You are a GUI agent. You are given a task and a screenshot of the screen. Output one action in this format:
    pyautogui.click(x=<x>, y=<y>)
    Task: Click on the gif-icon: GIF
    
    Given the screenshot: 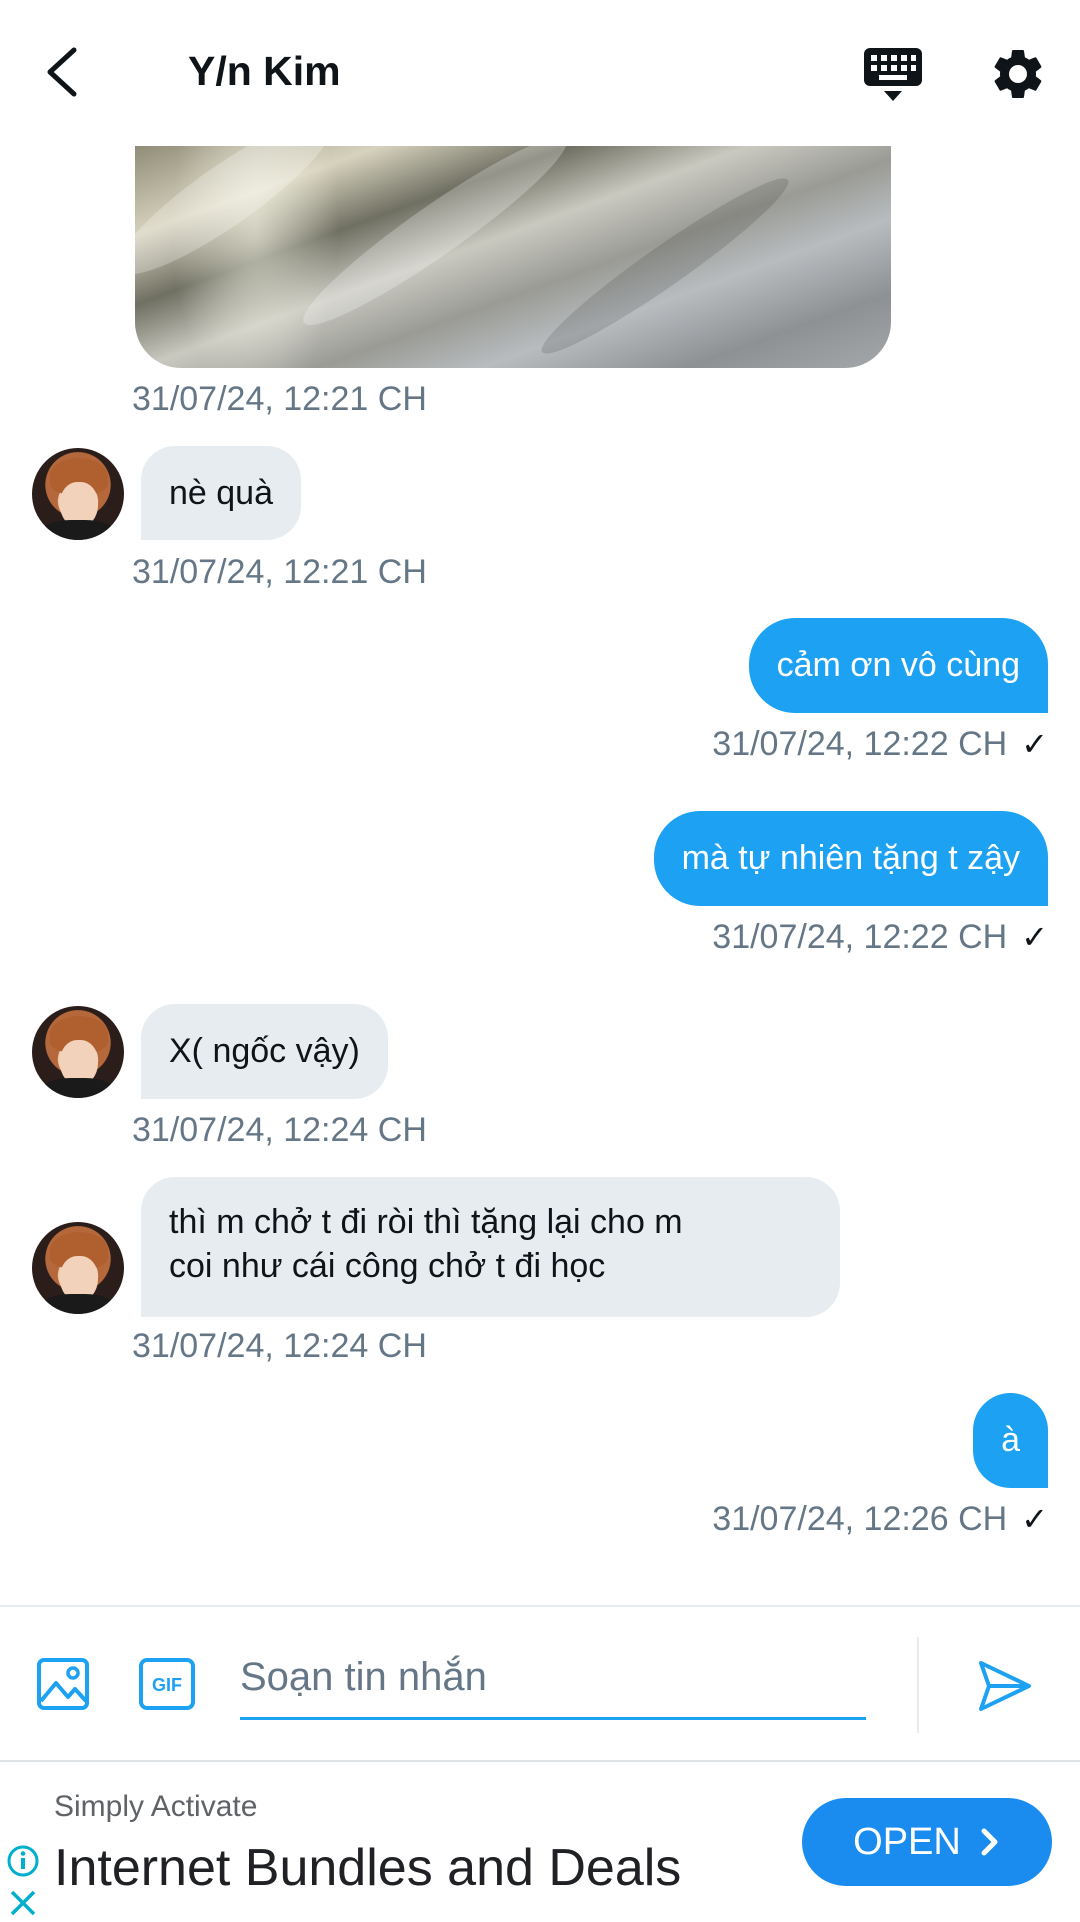 What is the action you would take?
    pyautogui.click(x=167, y=1684)
    